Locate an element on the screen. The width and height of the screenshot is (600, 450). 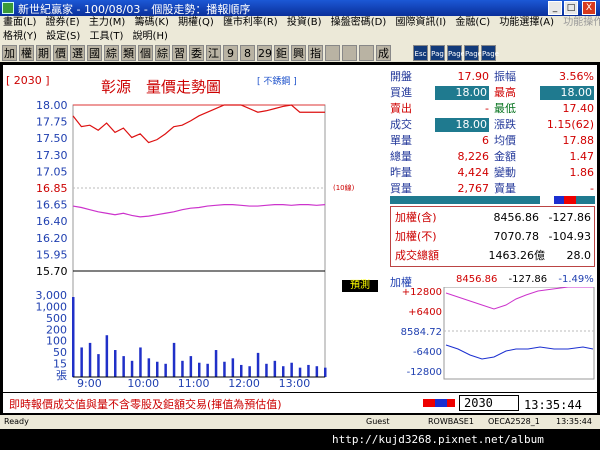
menu-main-force: 主力(M) is located at coordinates (107, 23).